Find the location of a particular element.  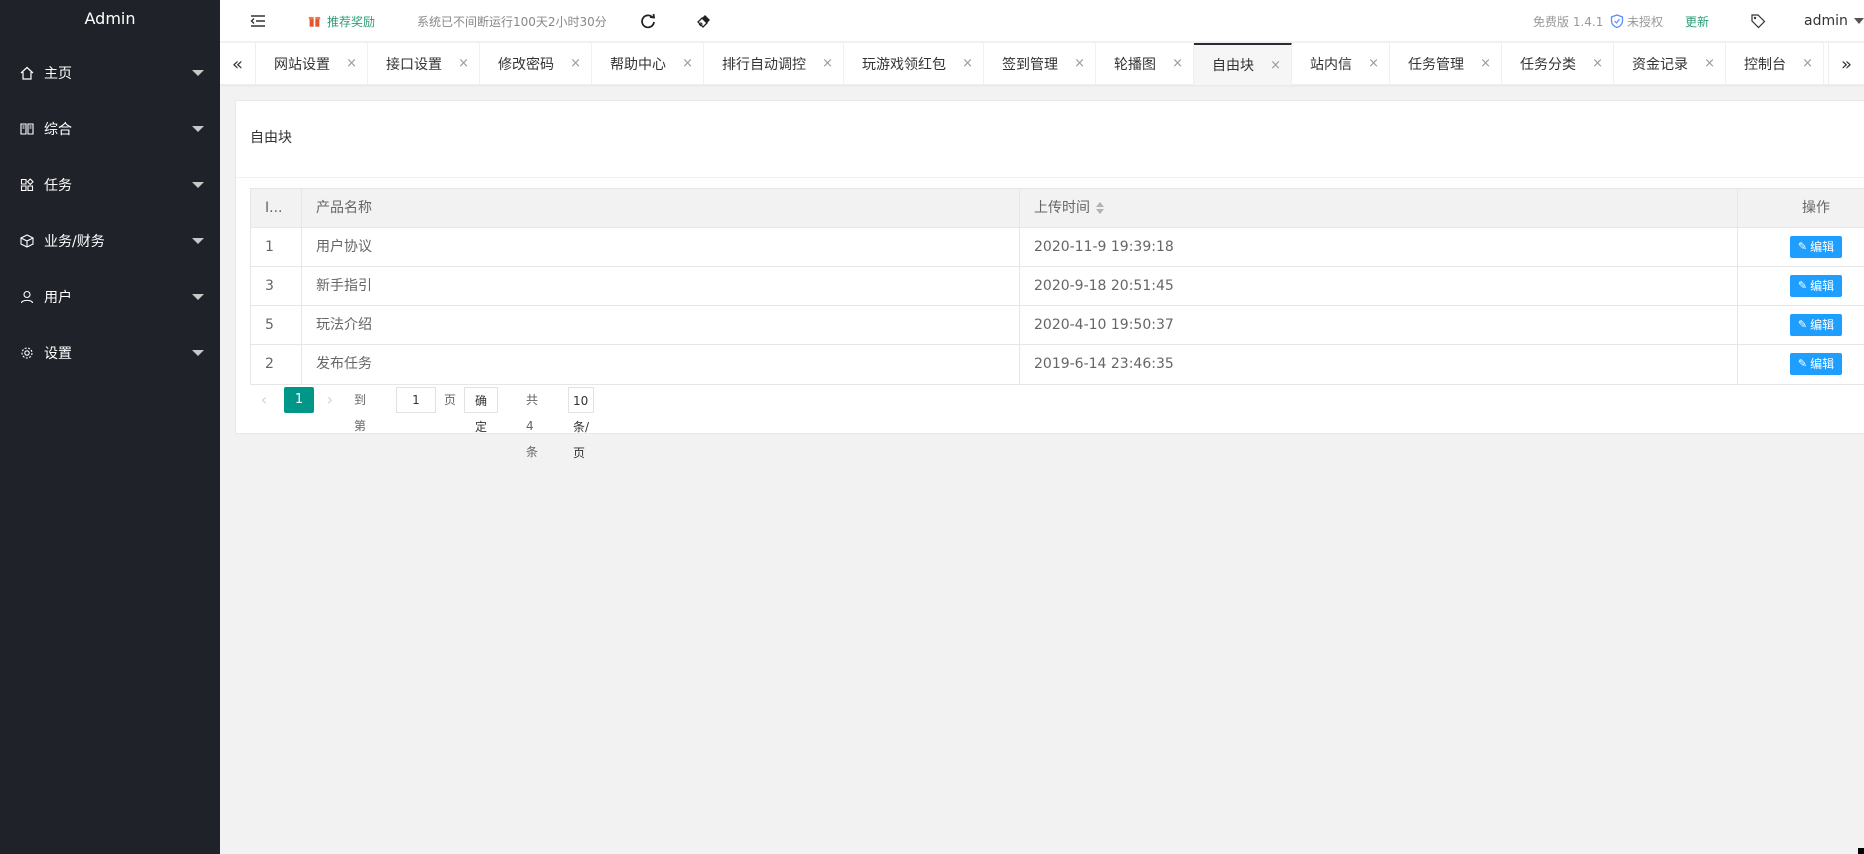

license-status-label: 未授权 is located at coordinates (1645, 21).